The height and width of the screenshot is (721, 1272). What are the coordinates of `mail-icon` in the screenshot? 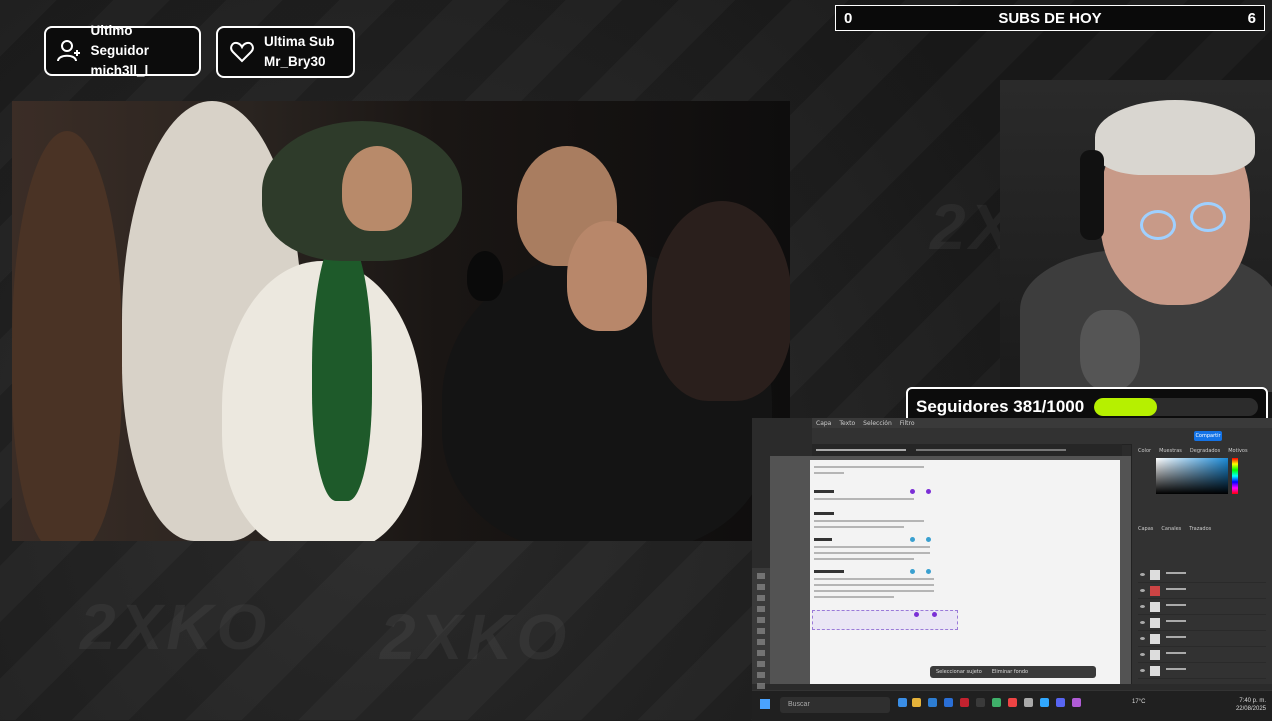 It's located at (948, 702).